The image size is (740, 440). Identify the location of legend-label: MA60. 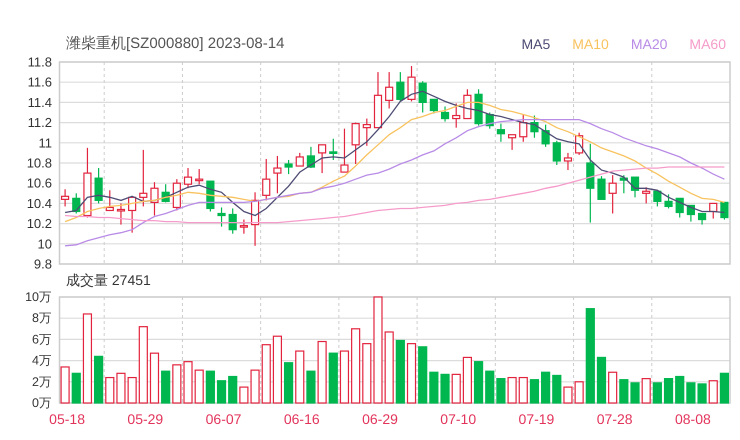
(707, 44).